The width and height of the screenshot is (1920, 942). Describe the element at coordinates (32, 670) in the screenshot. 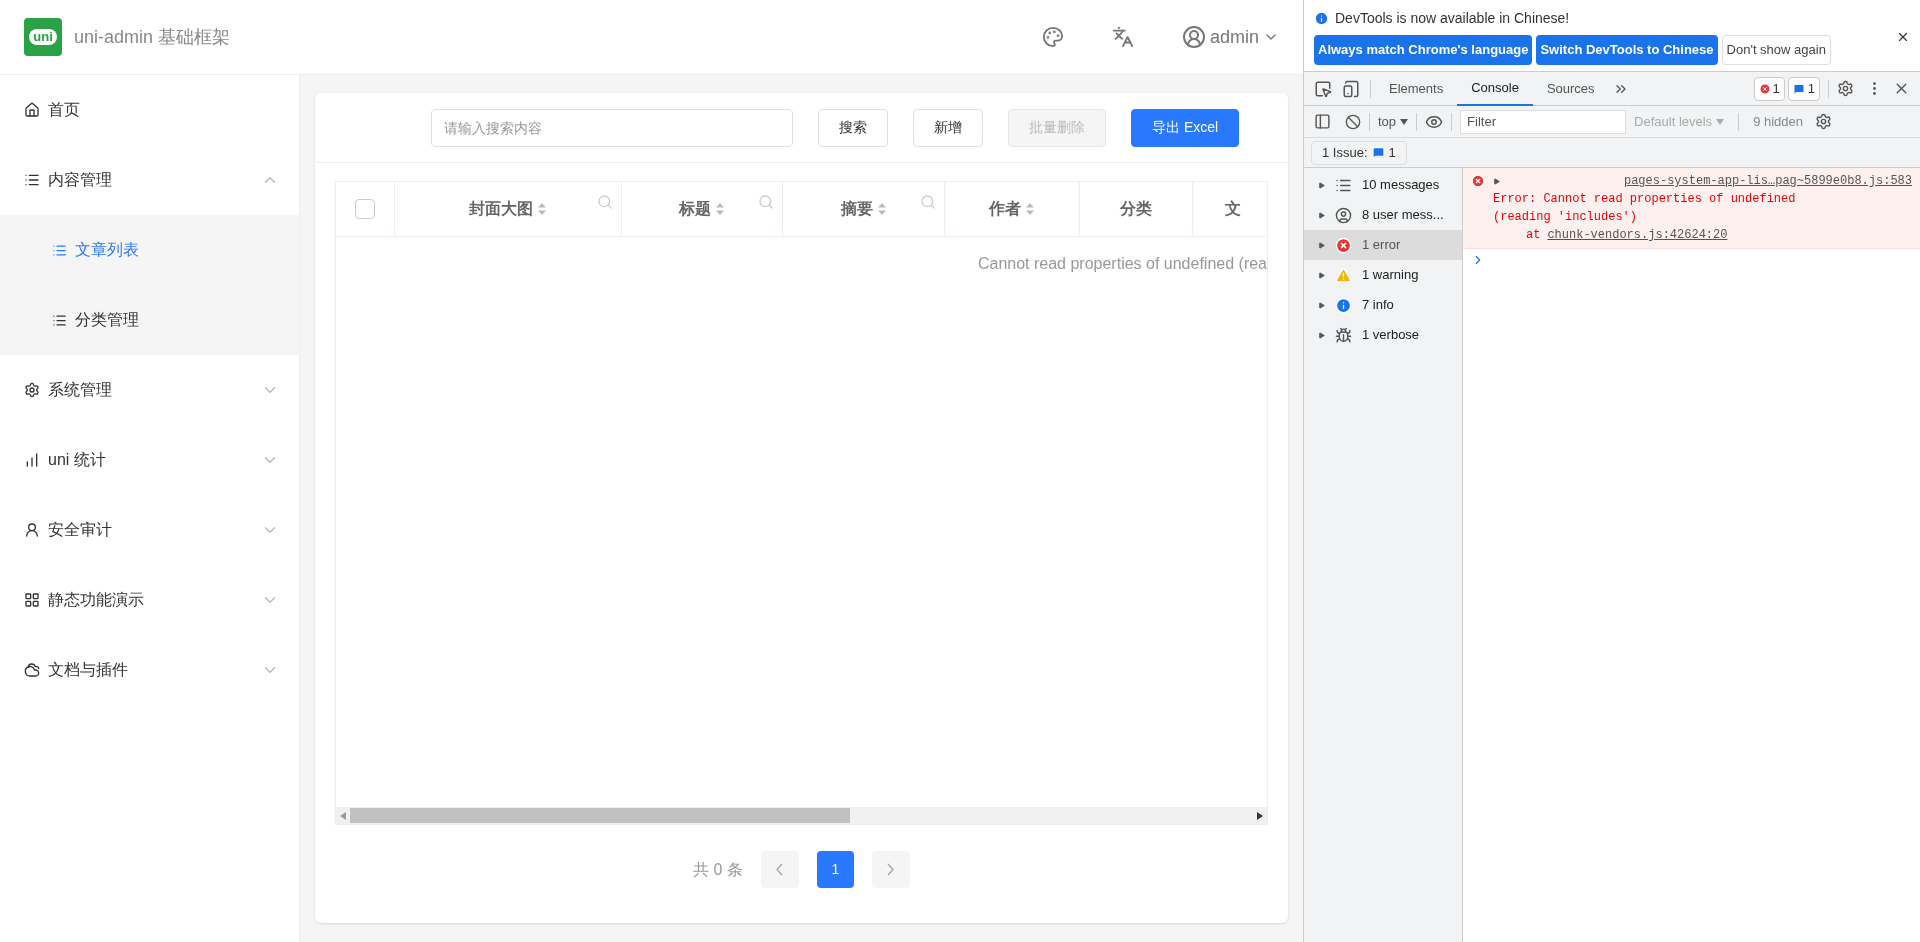

I see `cloud-icon` at that location.